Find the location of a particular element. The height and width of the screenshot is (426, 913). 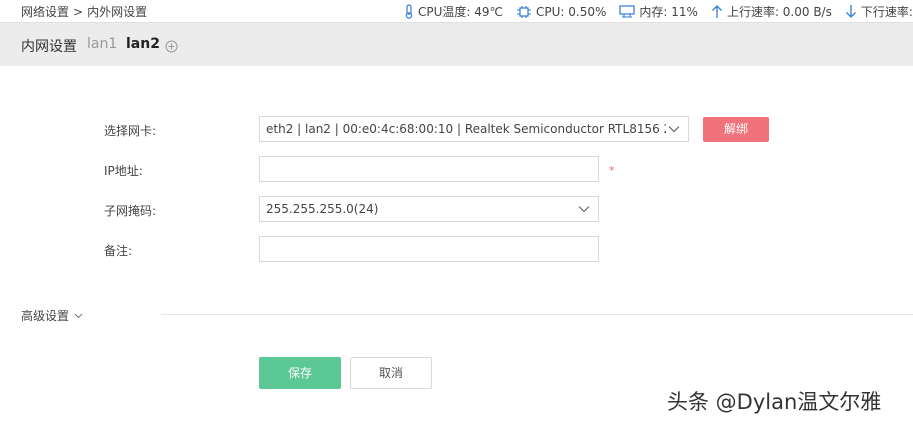

section-divider is located at coordinates (537, 314).